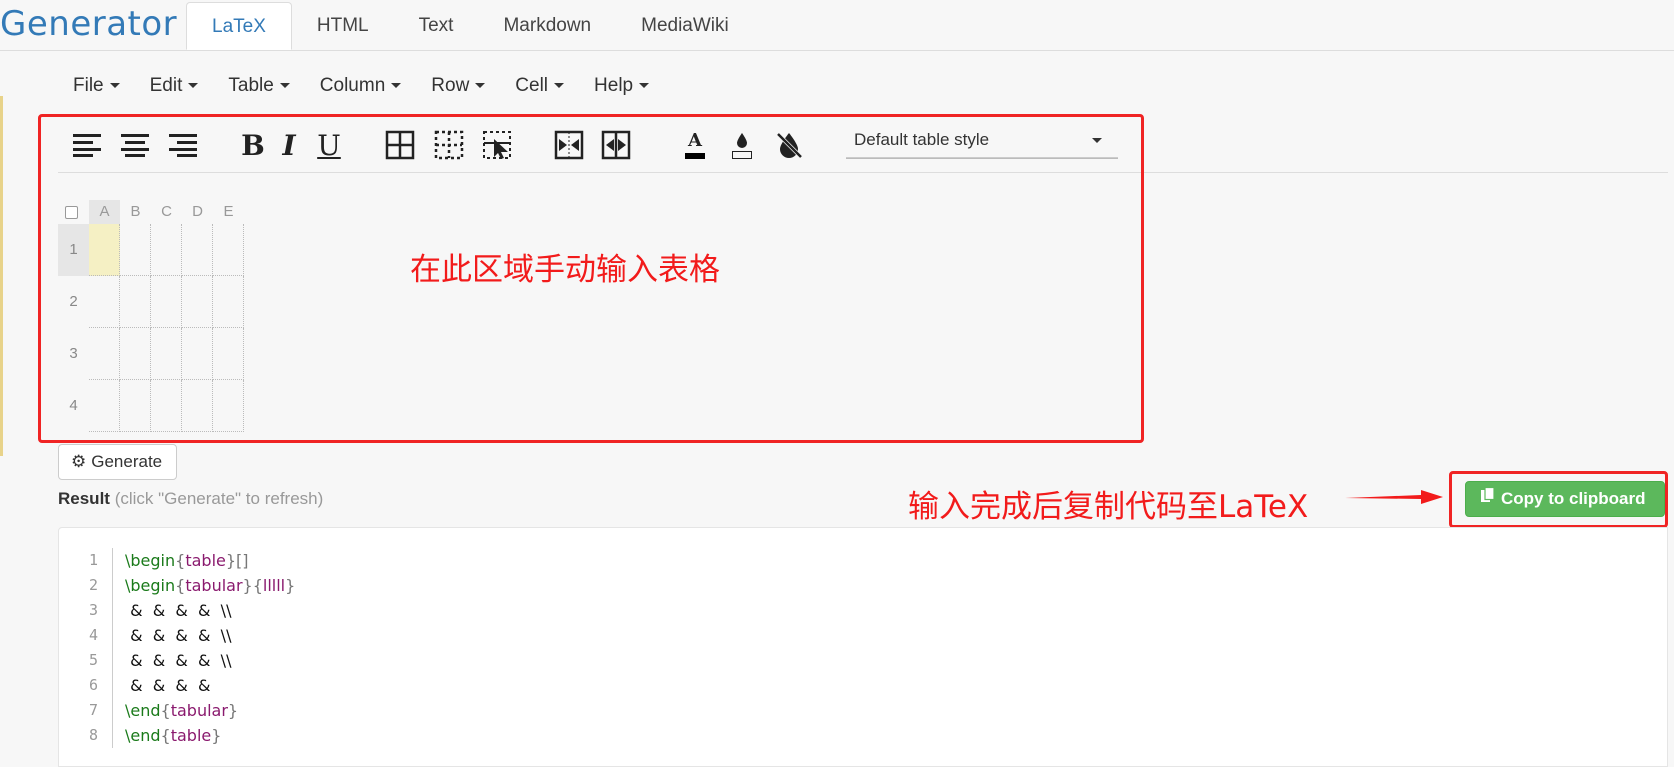  Describe the element at coordinates (93, 710) in the screenshot. I see `line-number: 7` at that location.